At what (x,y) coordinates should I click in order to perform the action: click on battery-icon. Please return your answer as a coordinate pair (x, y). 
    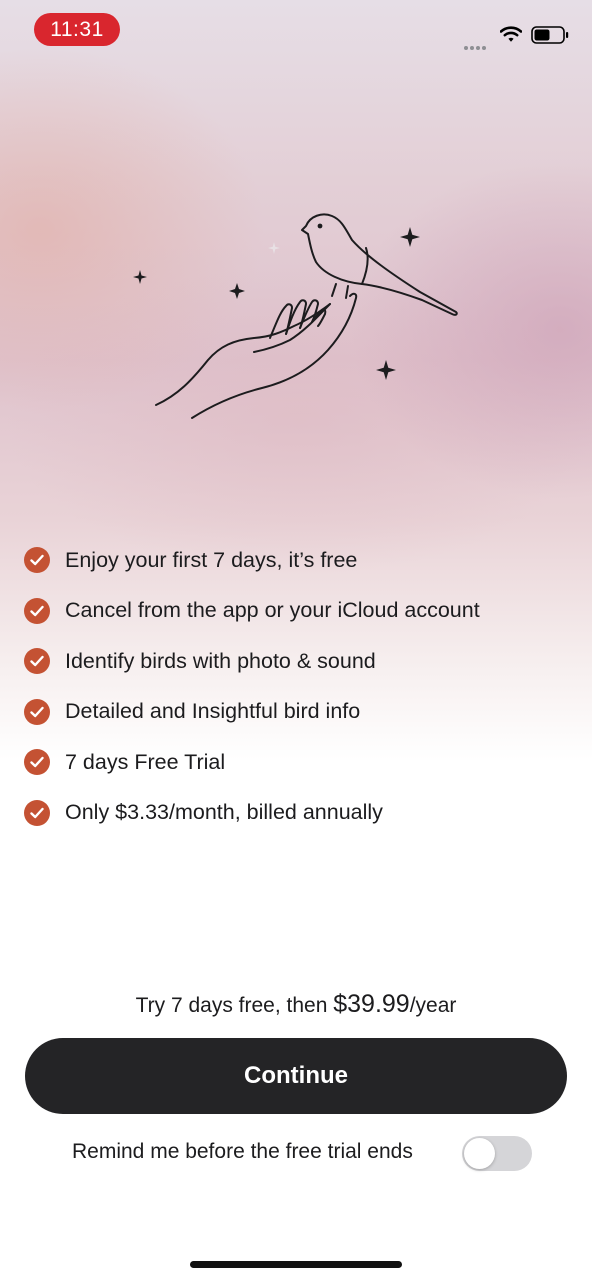
    Looking at the image, I should click on (550, 35).